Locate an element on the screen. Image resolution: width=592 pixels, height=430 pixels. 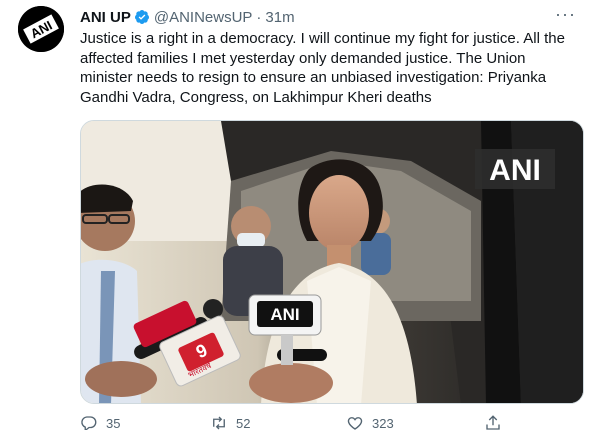
mic-ani-label: ANI is located at coordinates (284, 314).